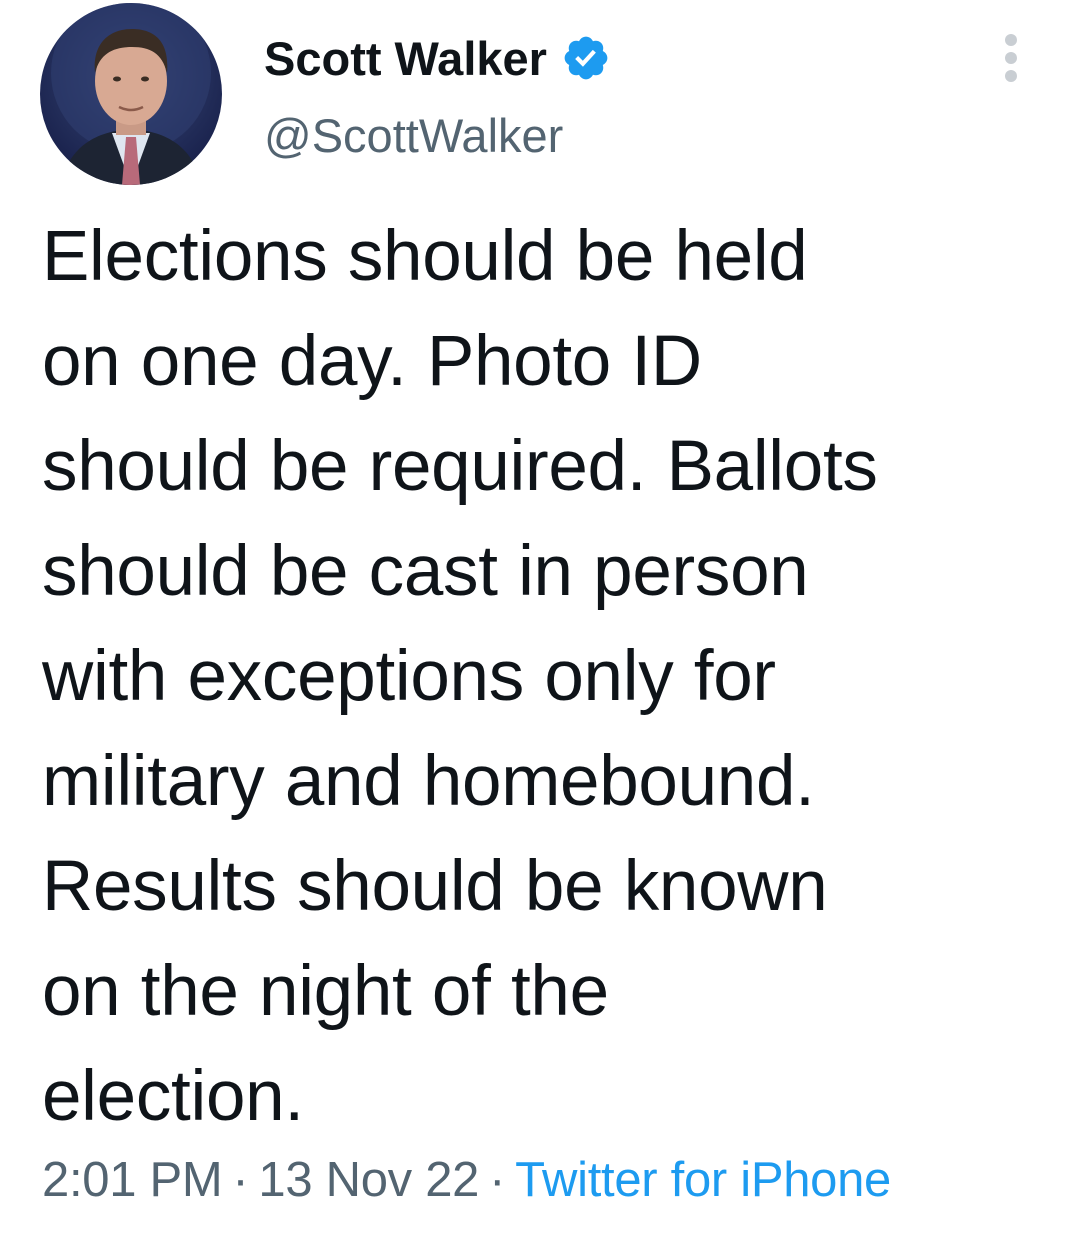  Describe the element at coordinates (413, 135) in the screenshot. I see `author-handle: @ScottWalker` at that location.